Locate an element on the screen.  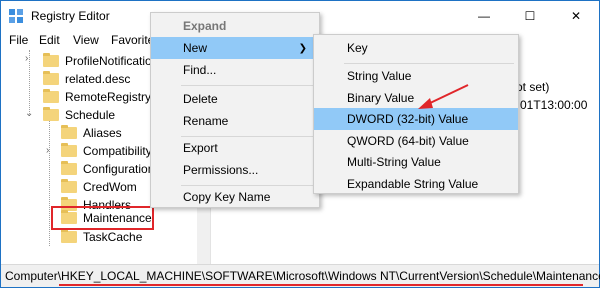
context-new-label: New is located at coordinates (195, 48).